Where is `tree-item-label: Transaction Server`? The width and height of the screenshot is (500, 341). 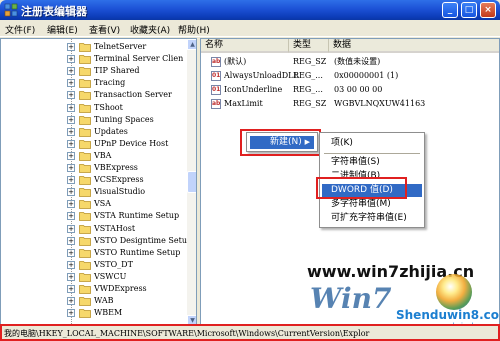
tree-item-label: Transaction Server is located at coordinates (133, 95).